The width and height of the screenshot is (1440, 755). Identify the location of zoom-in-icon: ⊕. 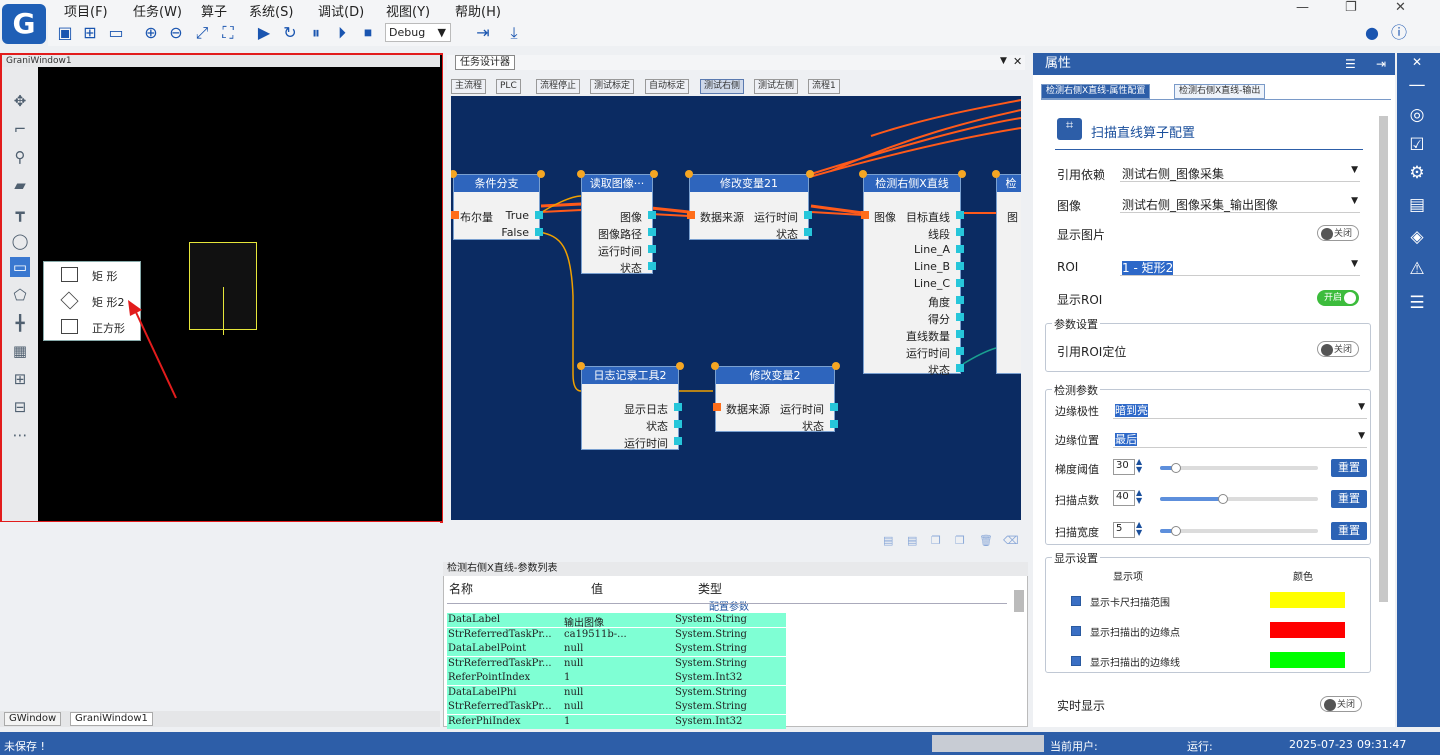
(151, 33).